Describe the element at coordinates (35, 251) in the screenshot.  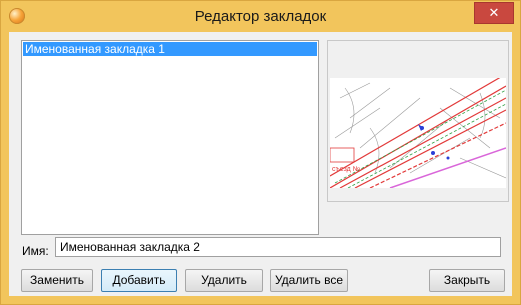
I see `name-label: Имя:` at that location.